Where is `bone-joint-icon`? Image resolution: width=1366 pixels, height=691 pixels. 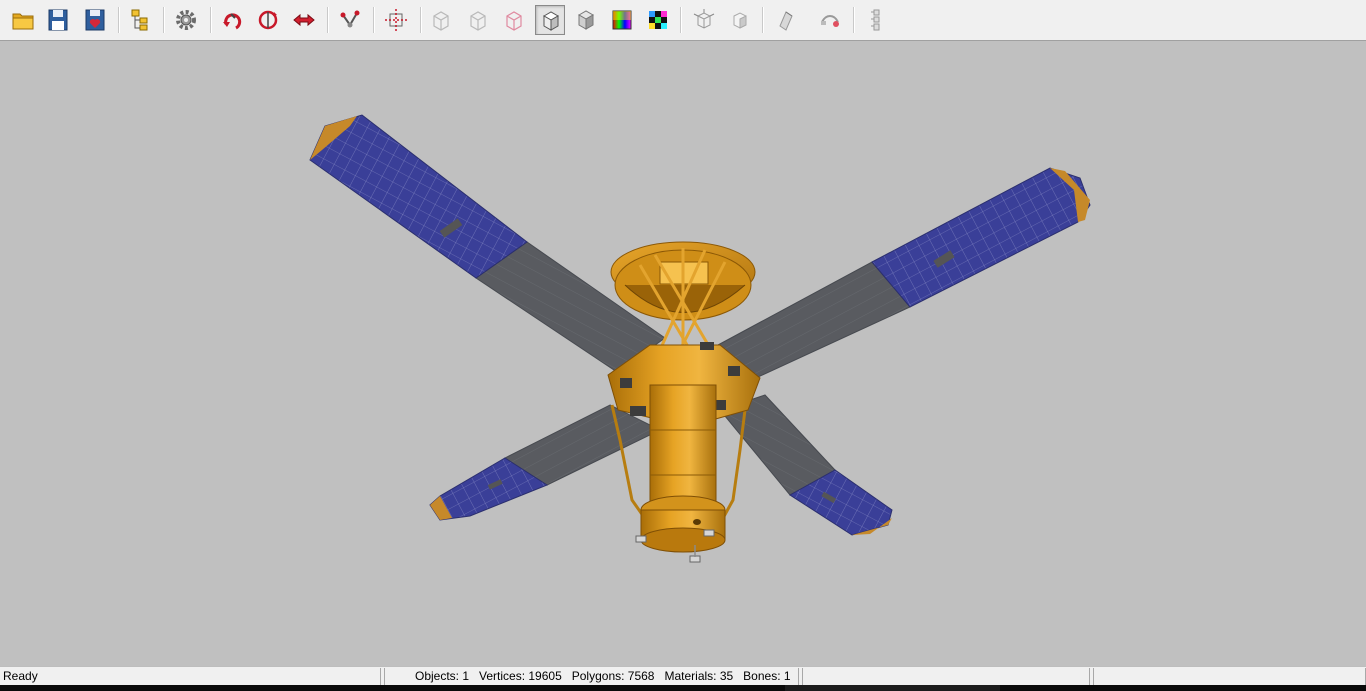 bone-joint-icon is located at coordinates (350, 19).